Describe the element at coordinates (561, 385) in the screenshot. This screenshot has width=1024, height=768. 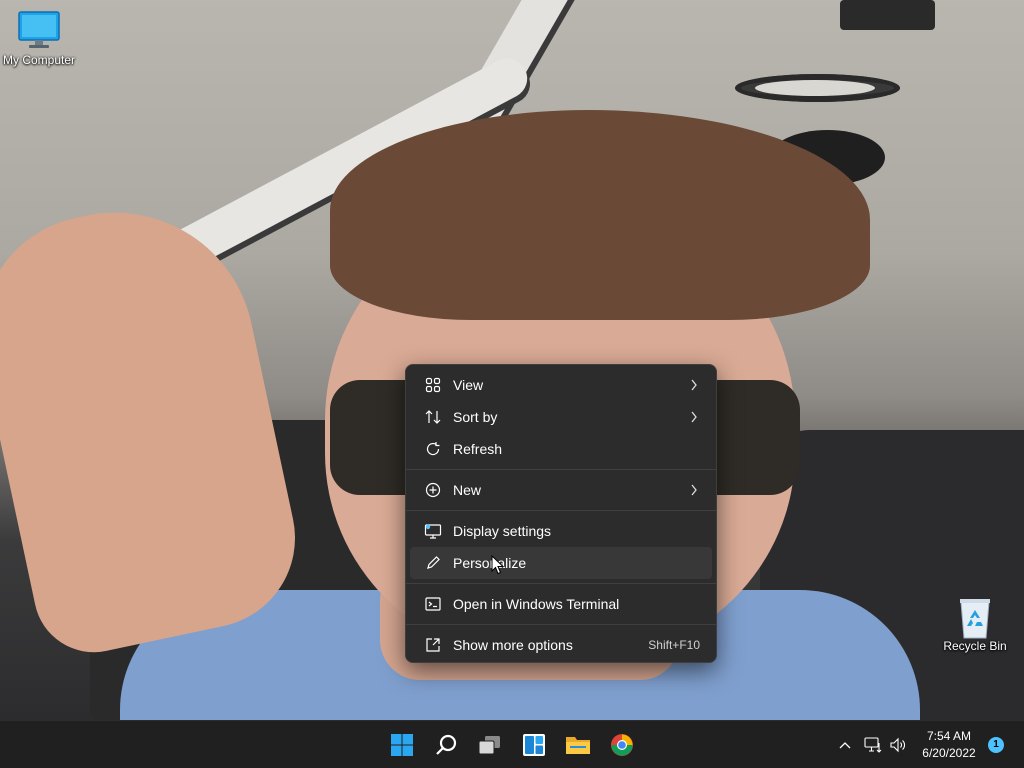
I see `menu-item-view: View` at that location.